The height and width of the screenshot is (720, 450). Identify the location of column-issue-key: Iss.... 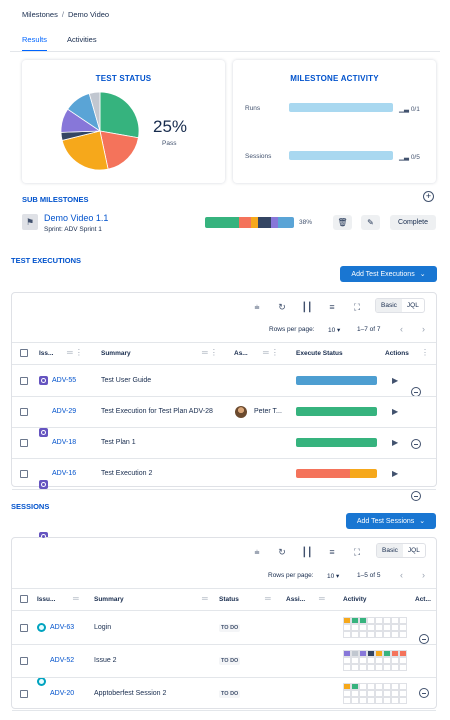
(46, 353).